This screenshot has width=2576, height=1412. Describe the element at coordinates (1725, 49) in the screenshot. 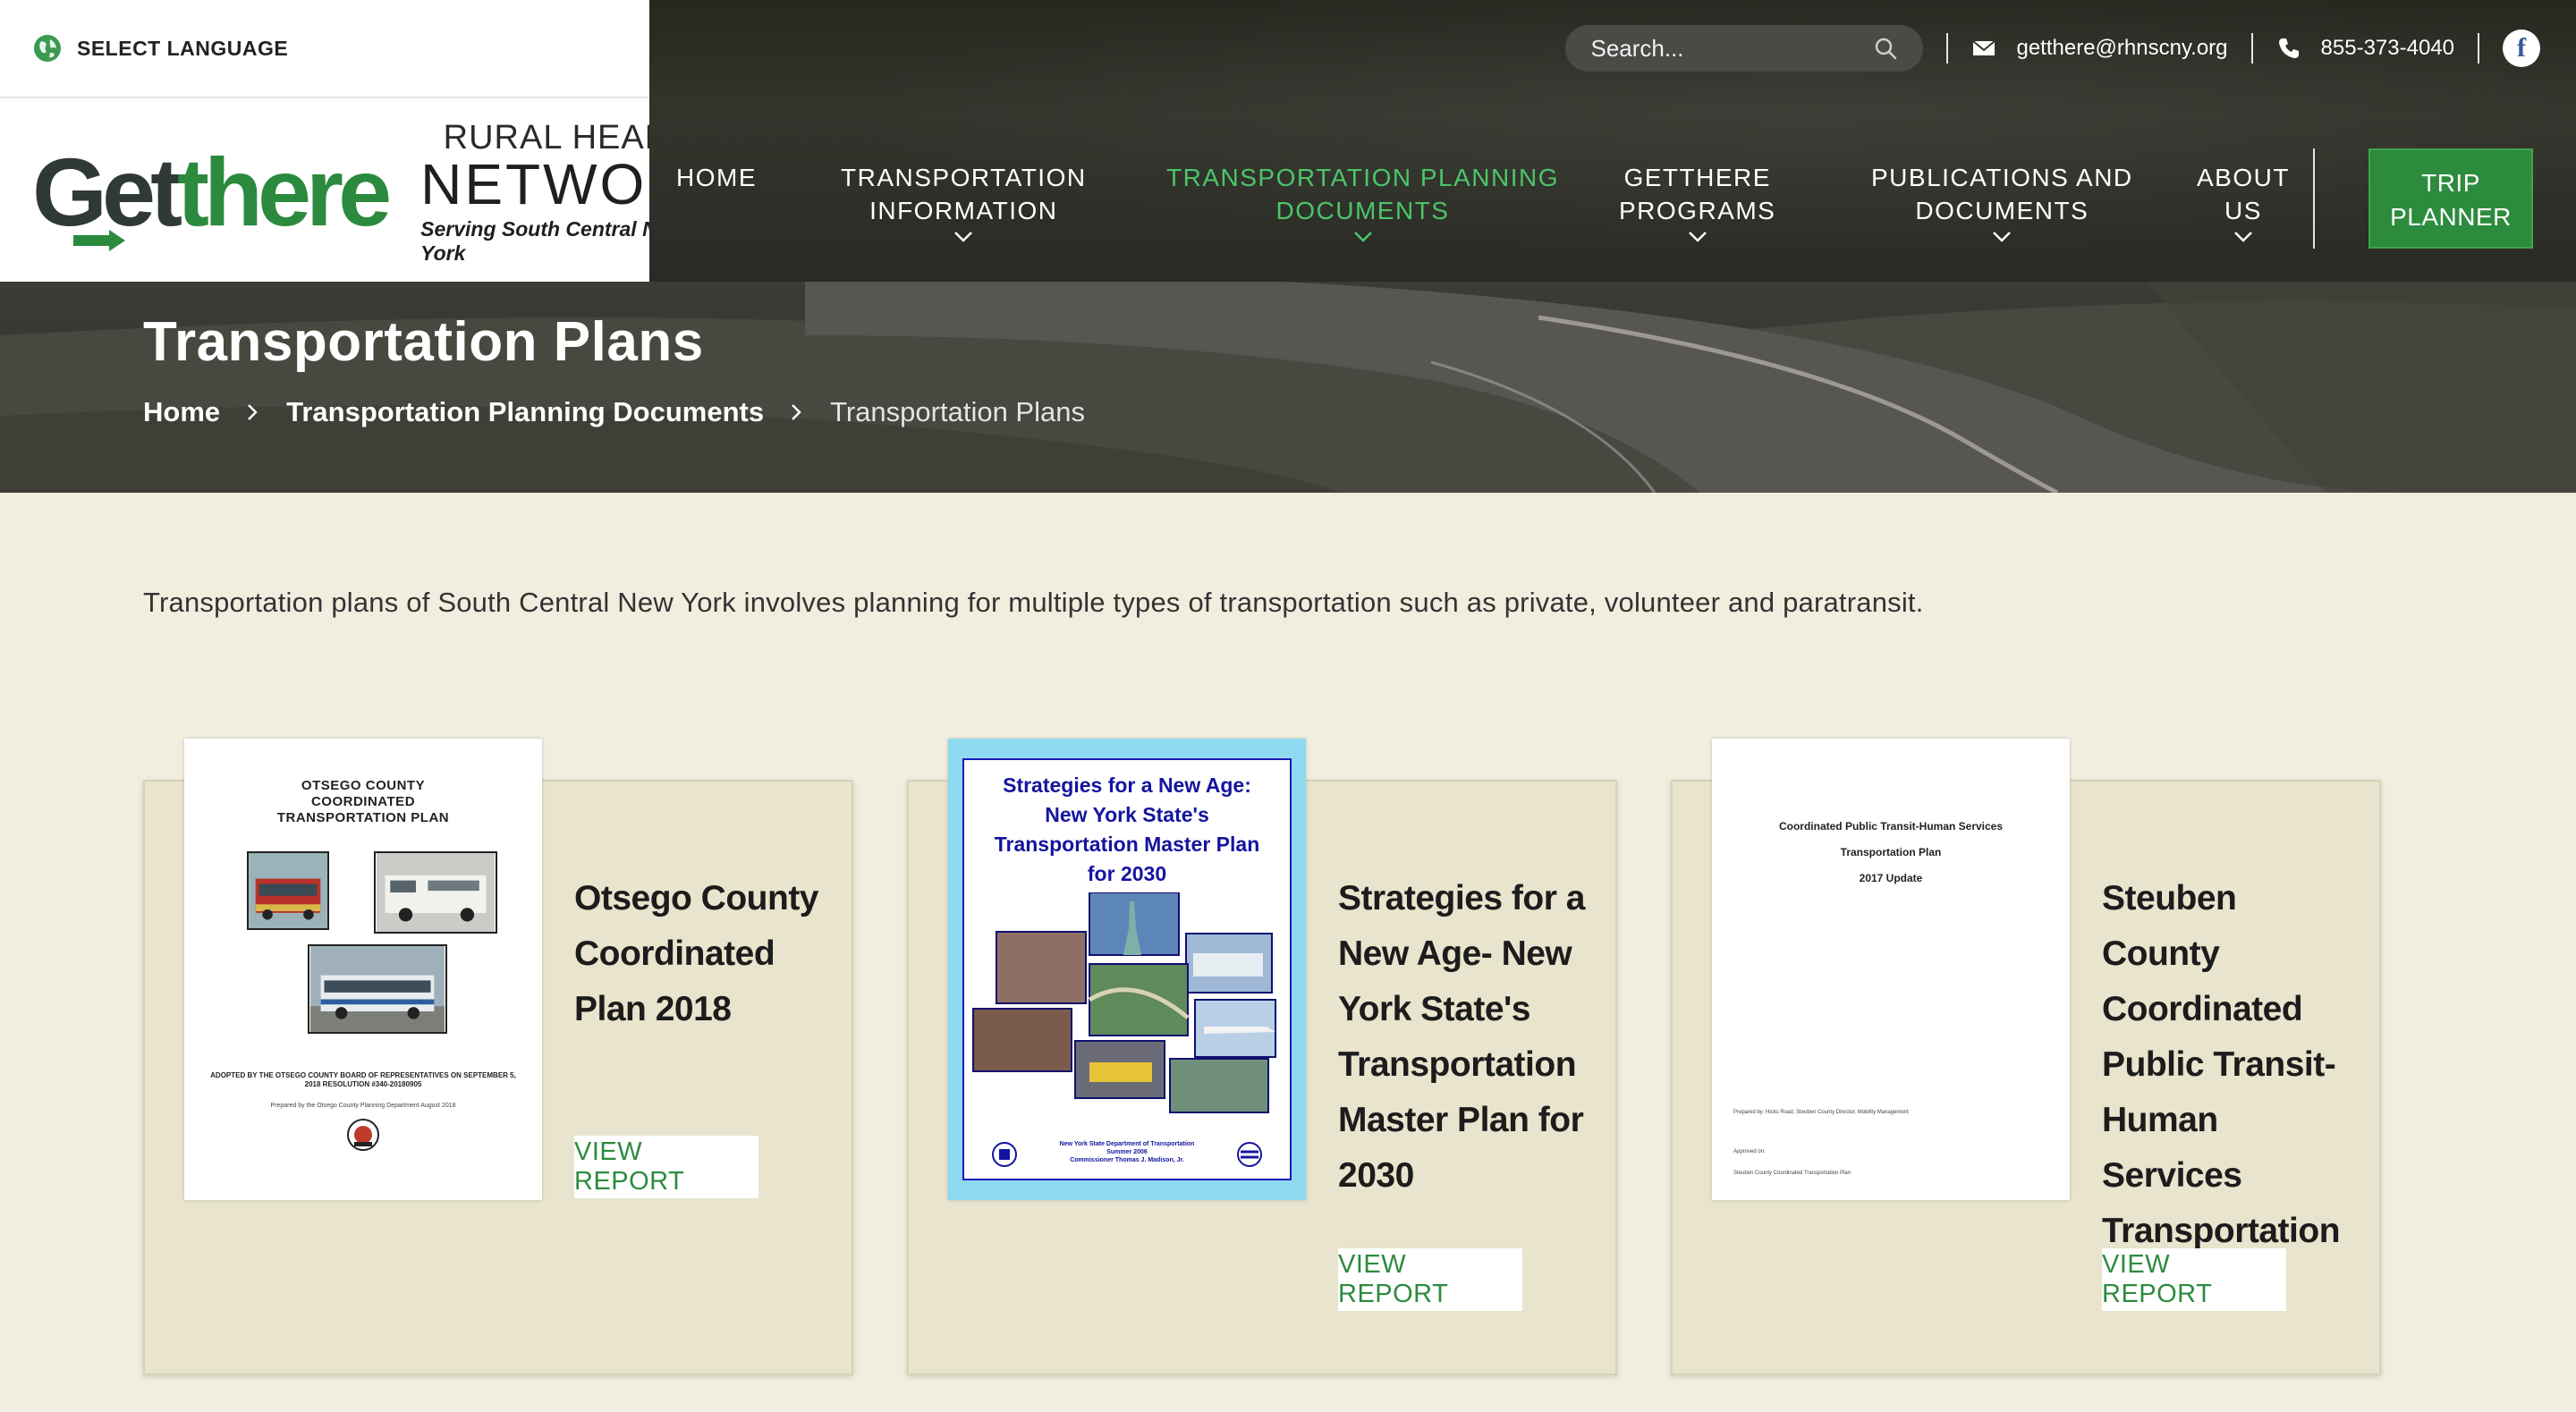

I see `search-input` at that location.